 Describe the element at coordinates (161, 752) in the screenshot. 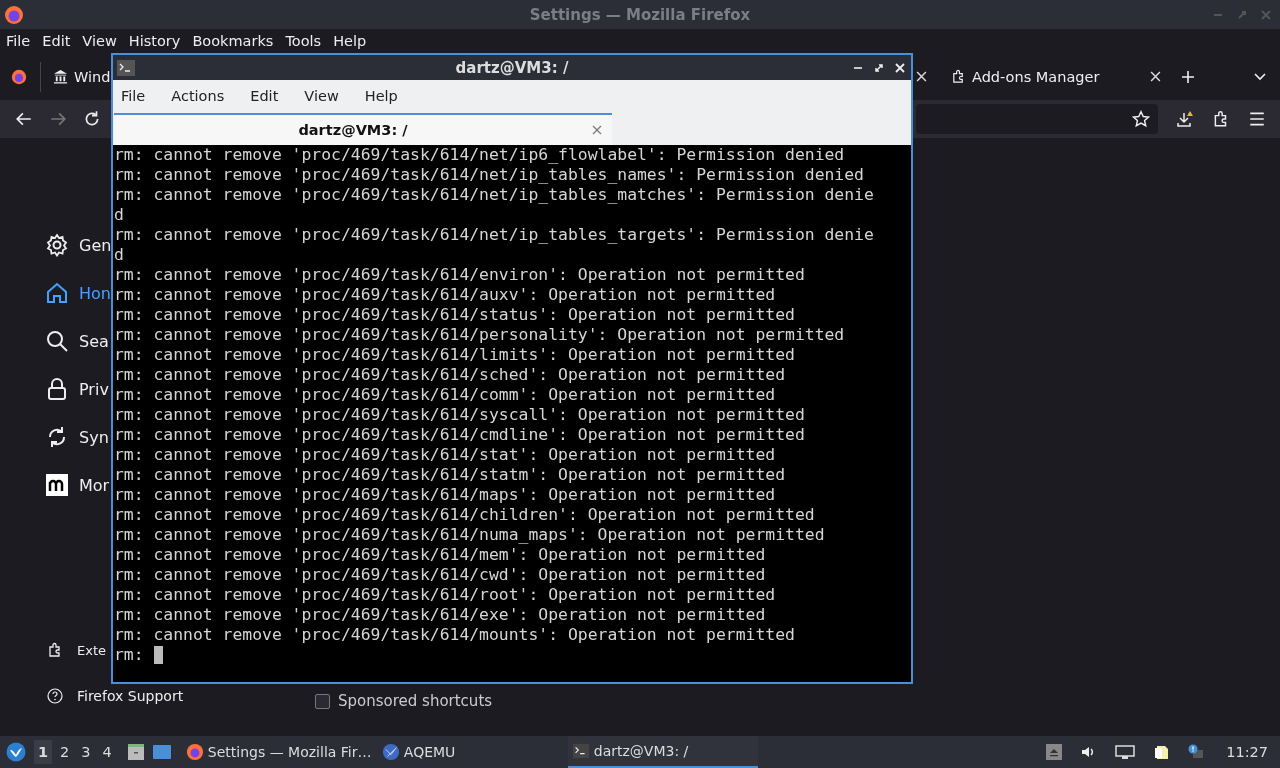

I see `window-icon` at that location.